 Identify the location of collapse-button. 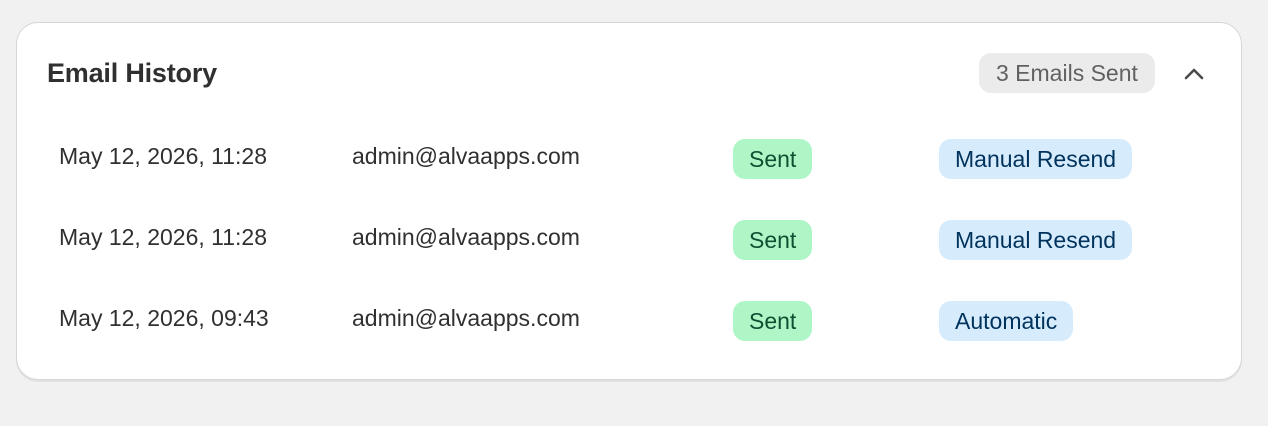
(1194, 74).